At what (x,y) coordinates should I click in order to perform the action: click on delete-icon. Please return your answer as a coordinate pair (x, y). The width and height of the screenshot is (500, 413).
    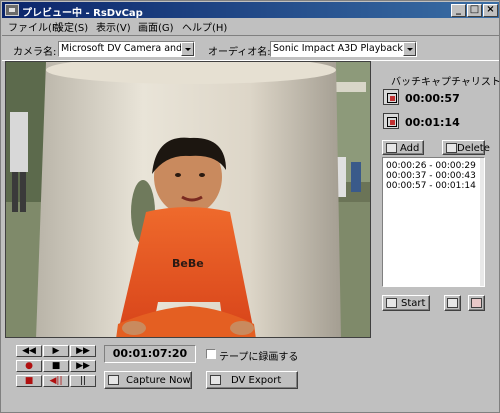
    Looking at the image, I should click on (451, 148).